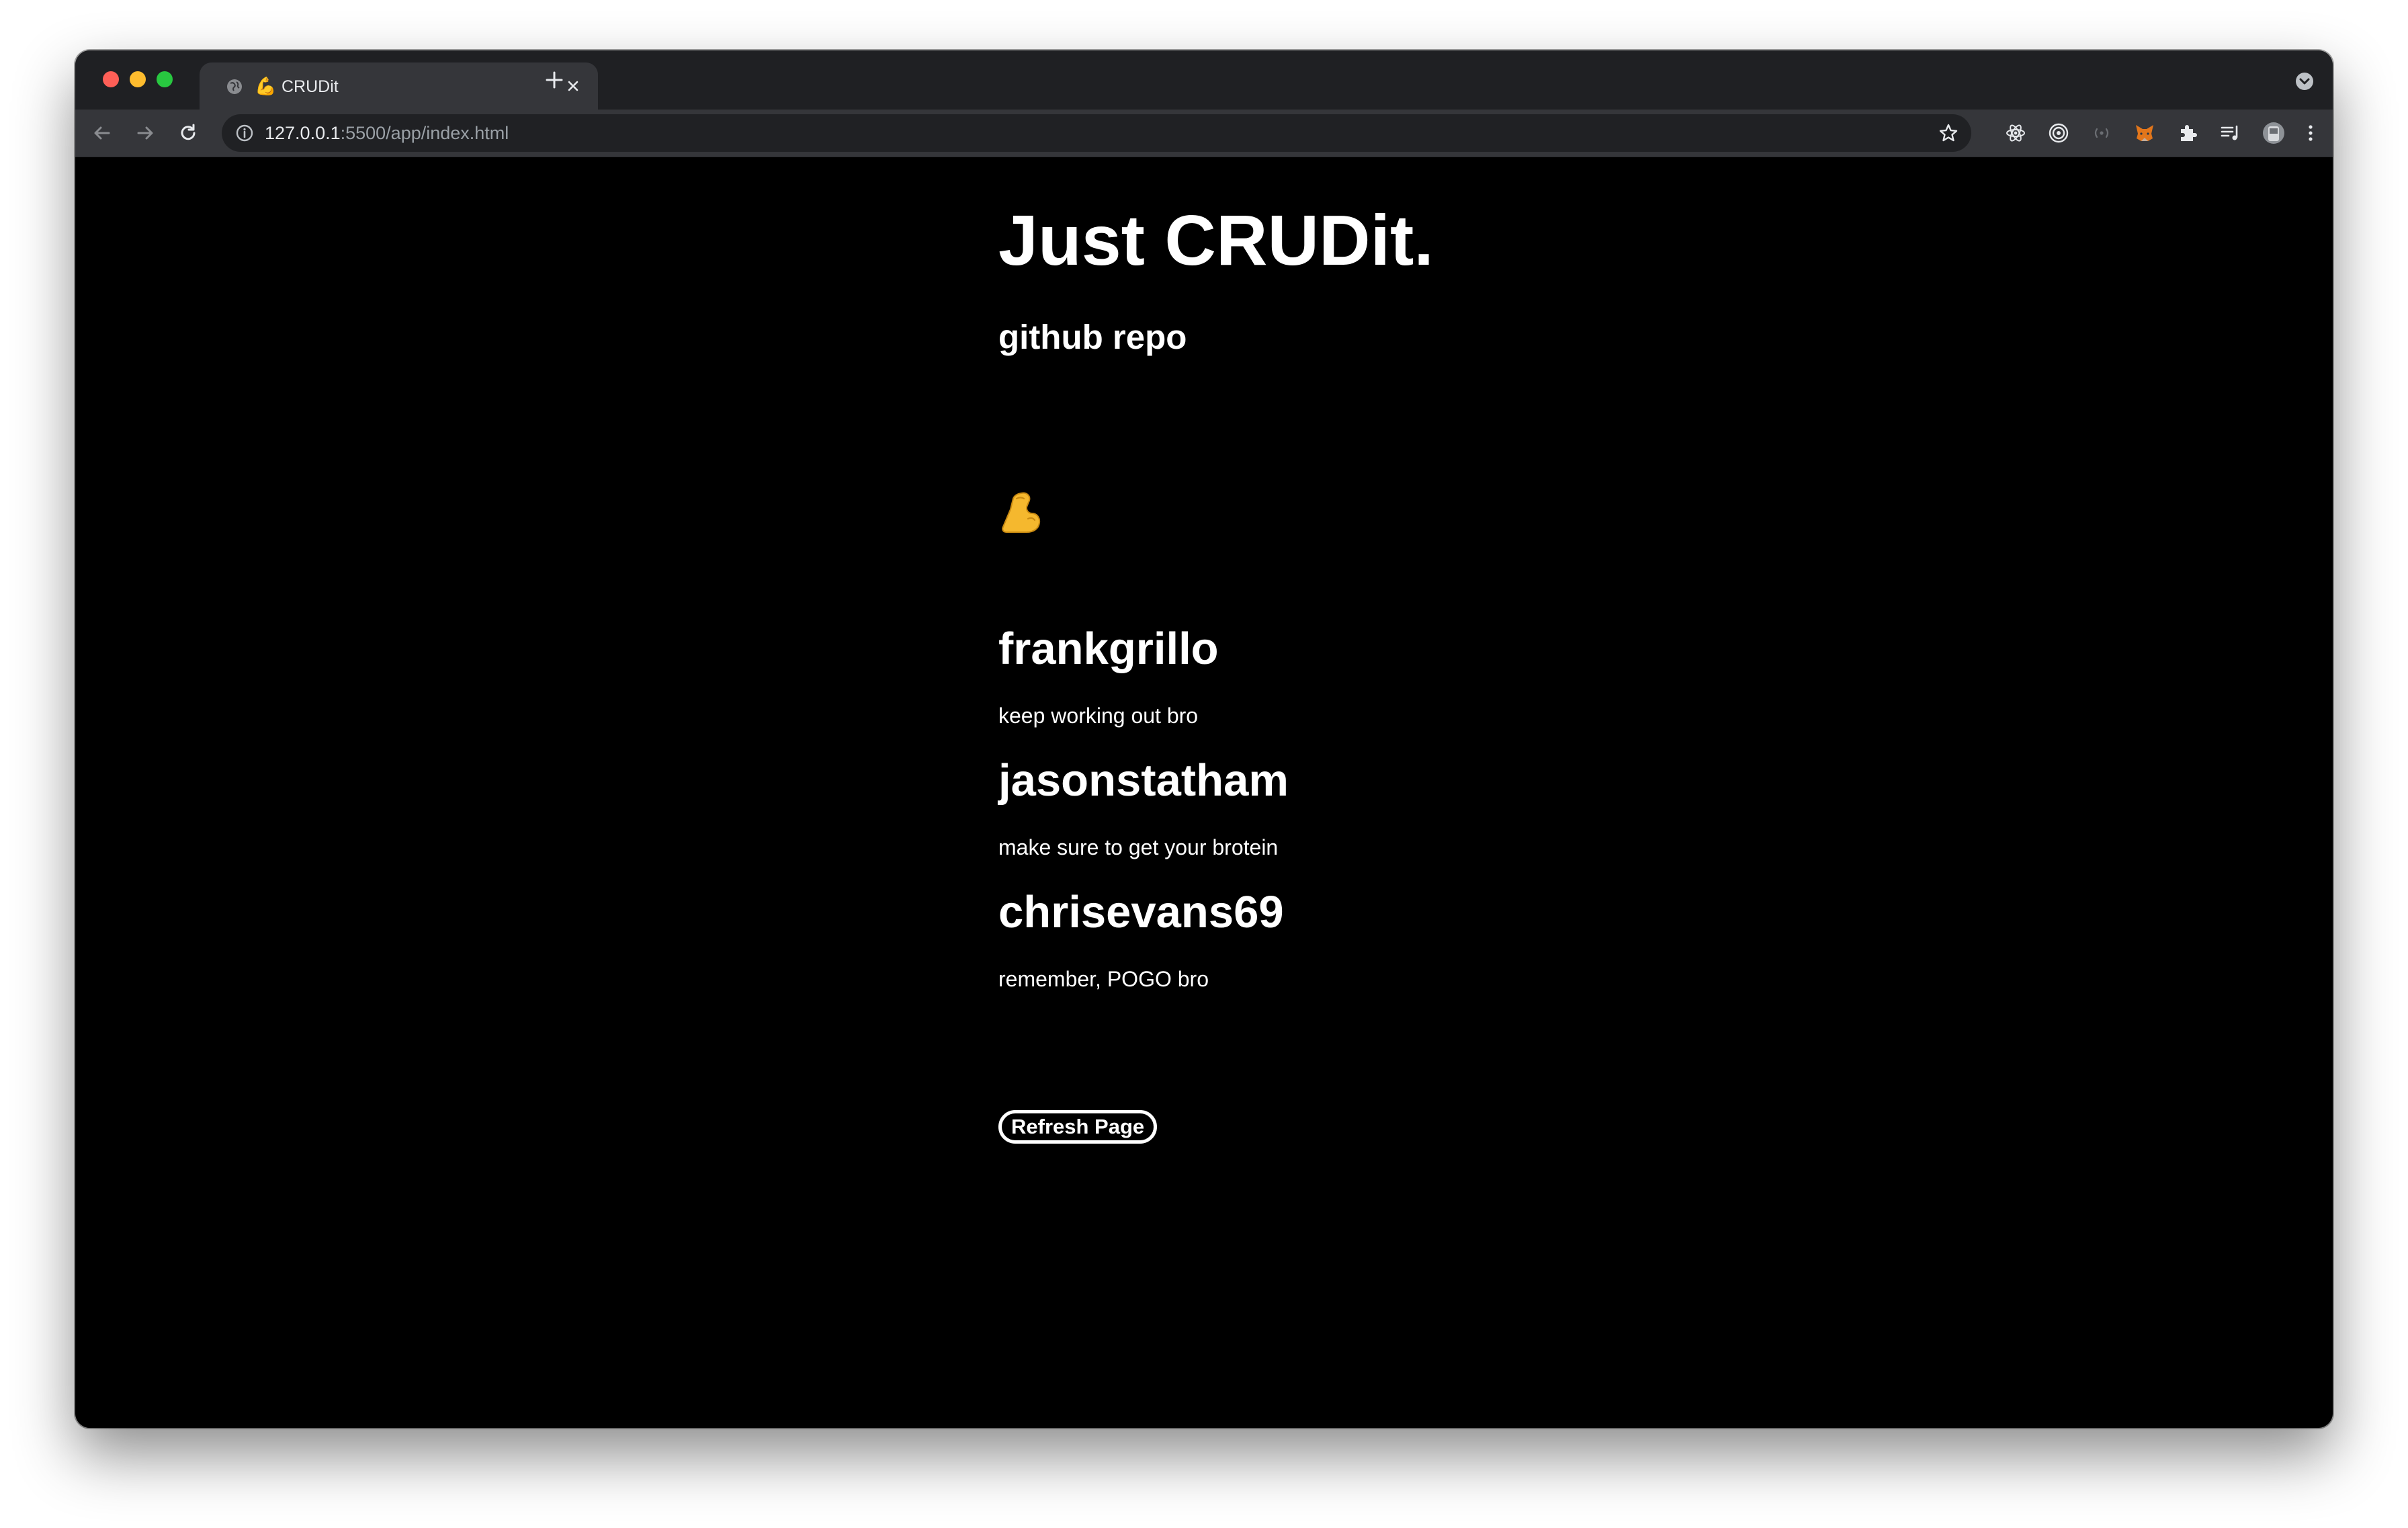  I want to click on back-arrow-icon, so click(102, 133).